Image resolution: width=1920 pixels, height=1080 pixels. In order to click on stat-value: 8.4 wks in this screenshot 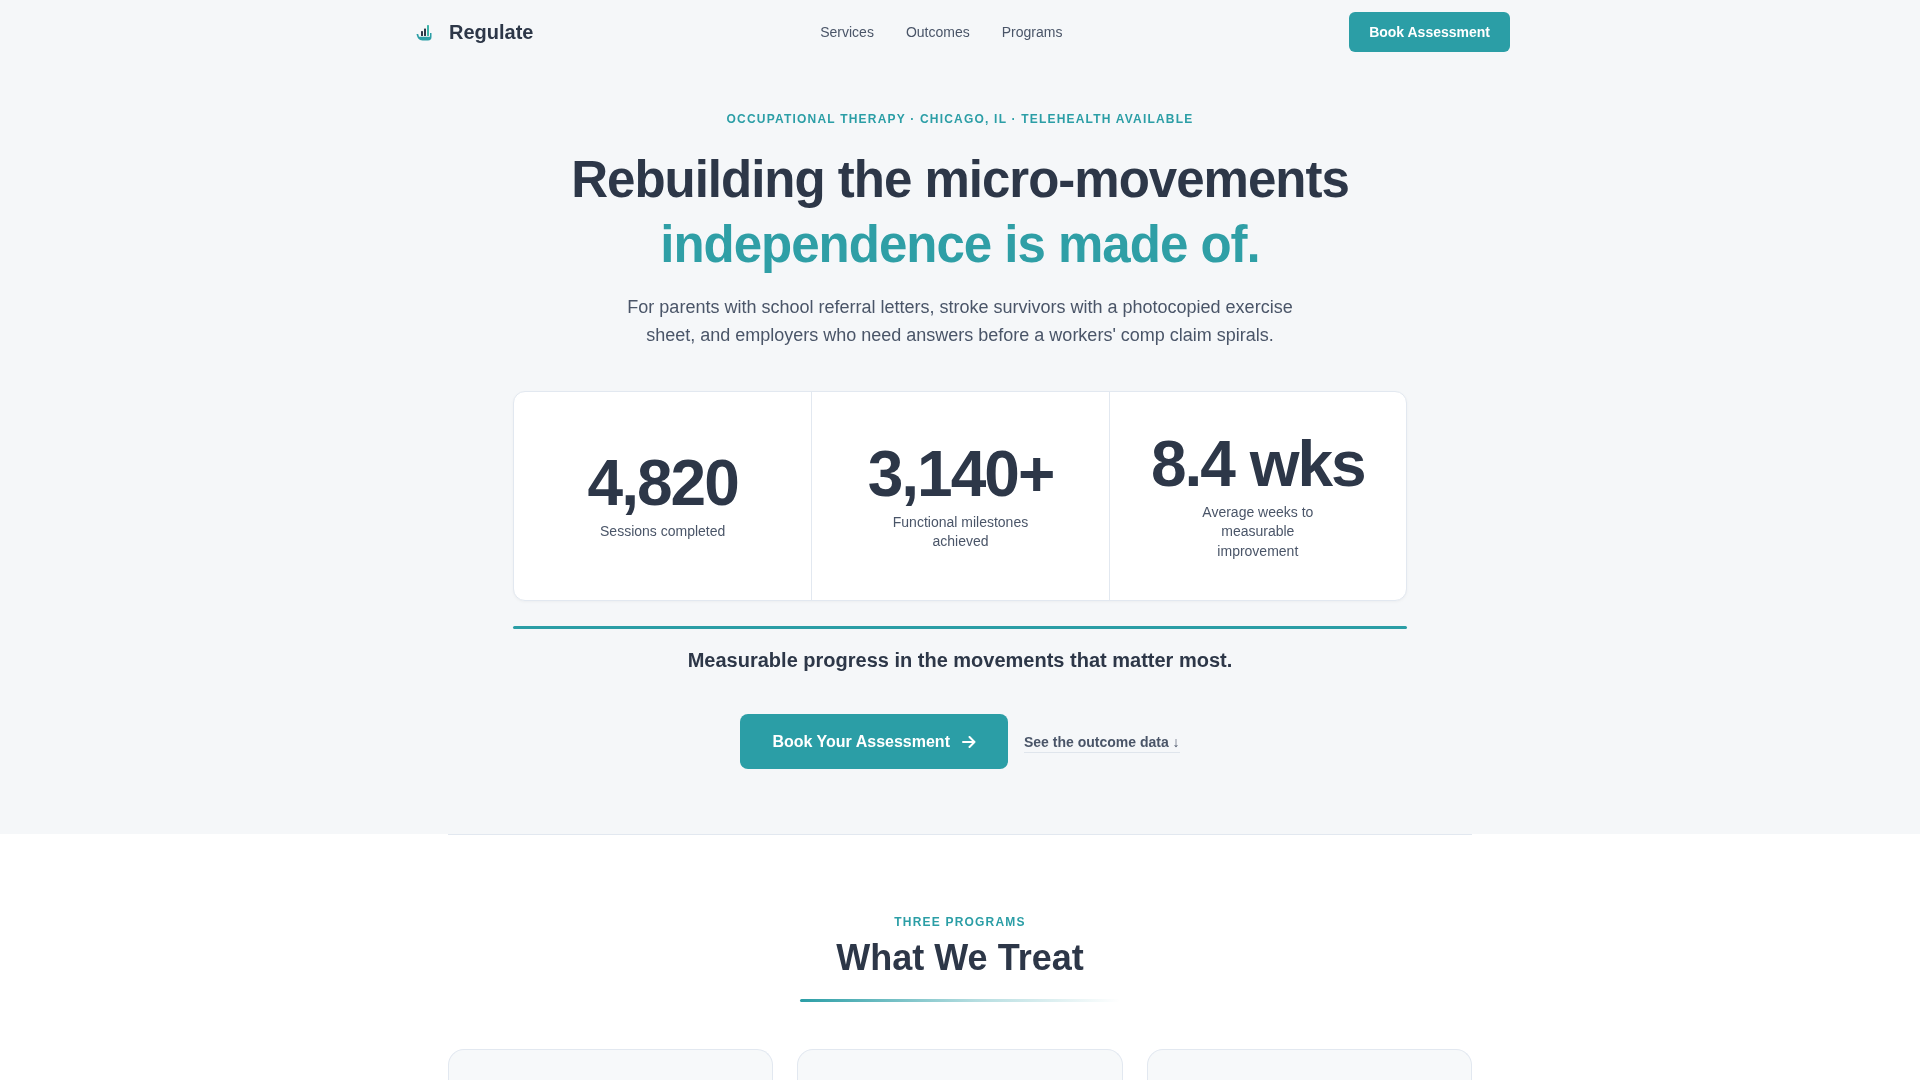, I will do `click(1257, 463)`.